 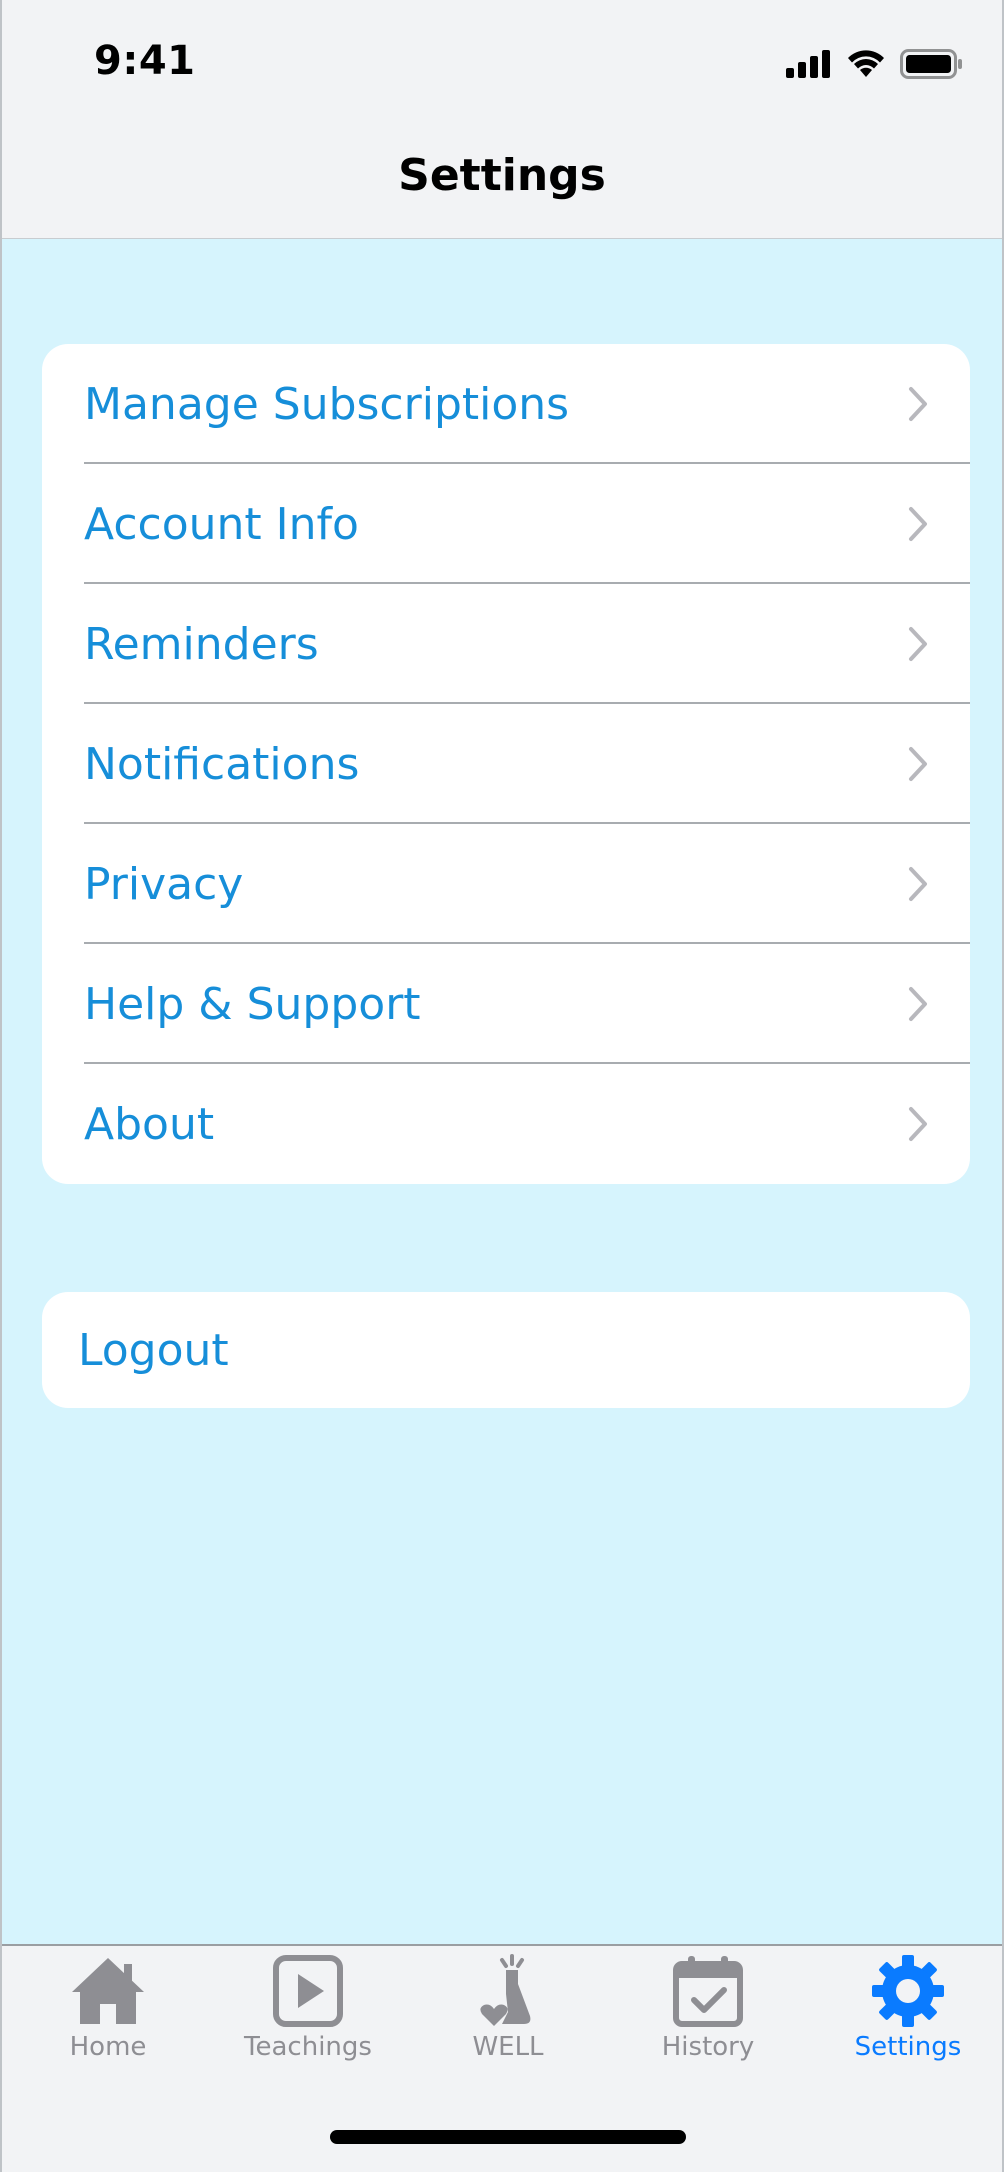 What do you see at coordinates (506, 1004) in the screenshot?
I see `menu-item-help-support: Help & Support` at bounding box center [506, 1004].